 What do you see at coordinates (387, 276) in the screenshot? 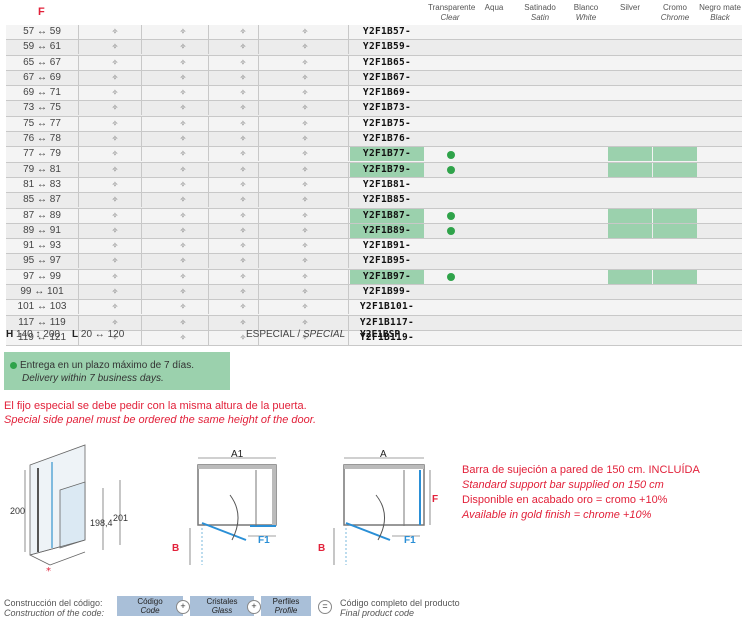
I see `product-code: Y2F1B97-` at bounding box center [387, 276].